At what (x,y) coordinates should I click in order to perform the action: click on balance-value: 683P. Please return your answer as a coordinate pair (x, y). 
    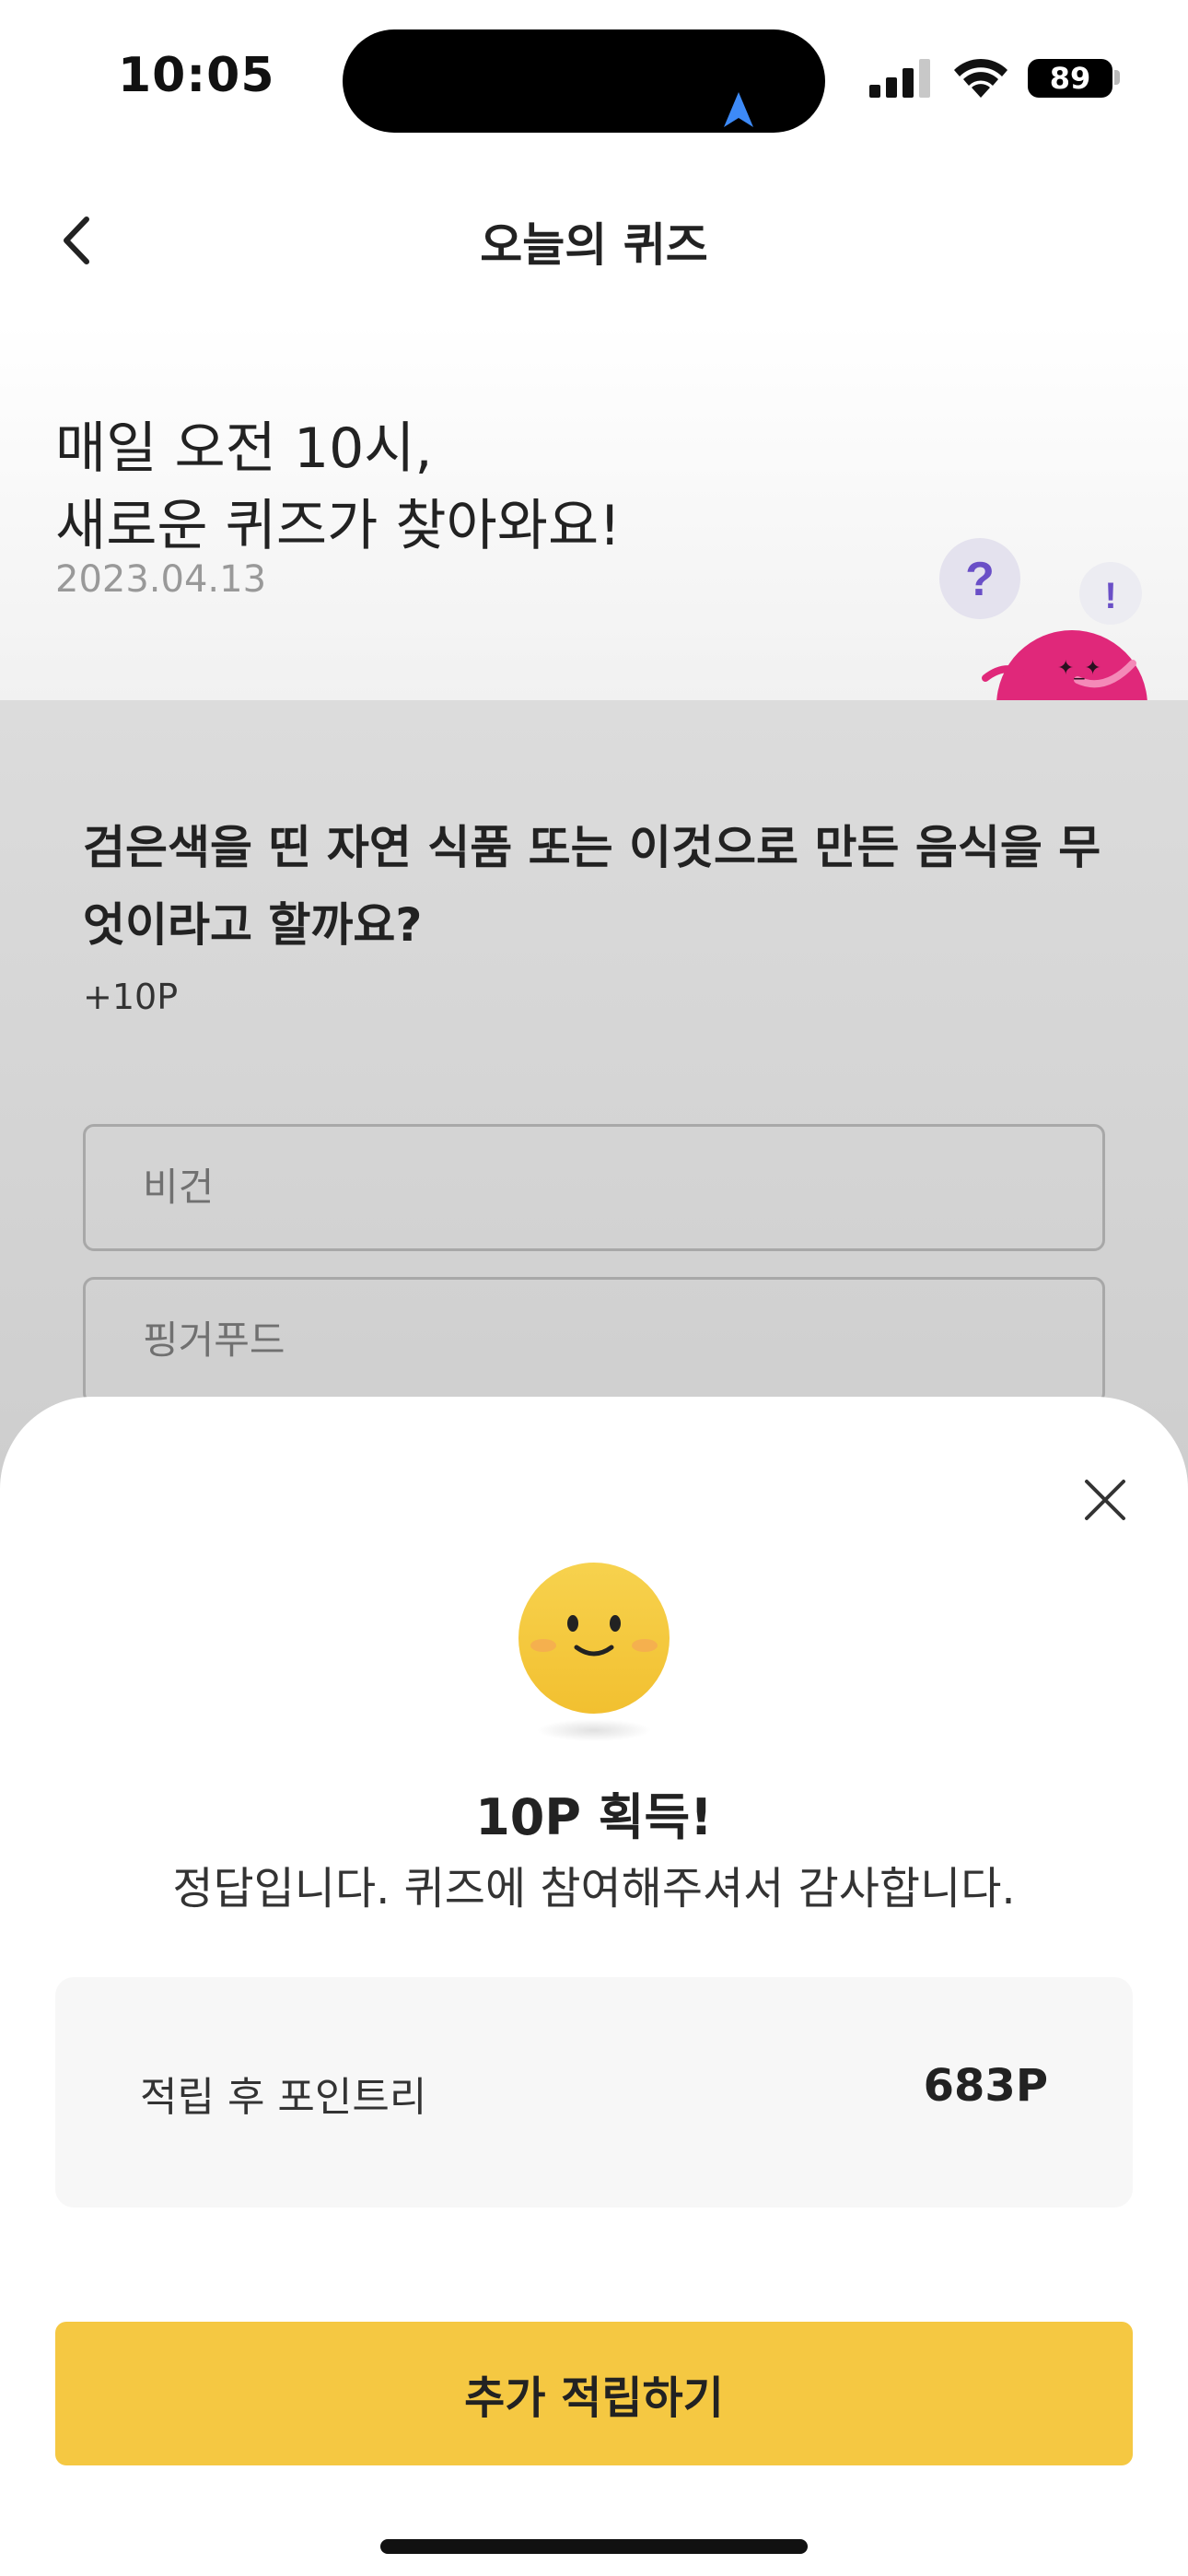
    Looking at the image, I should click on (985, 2086).